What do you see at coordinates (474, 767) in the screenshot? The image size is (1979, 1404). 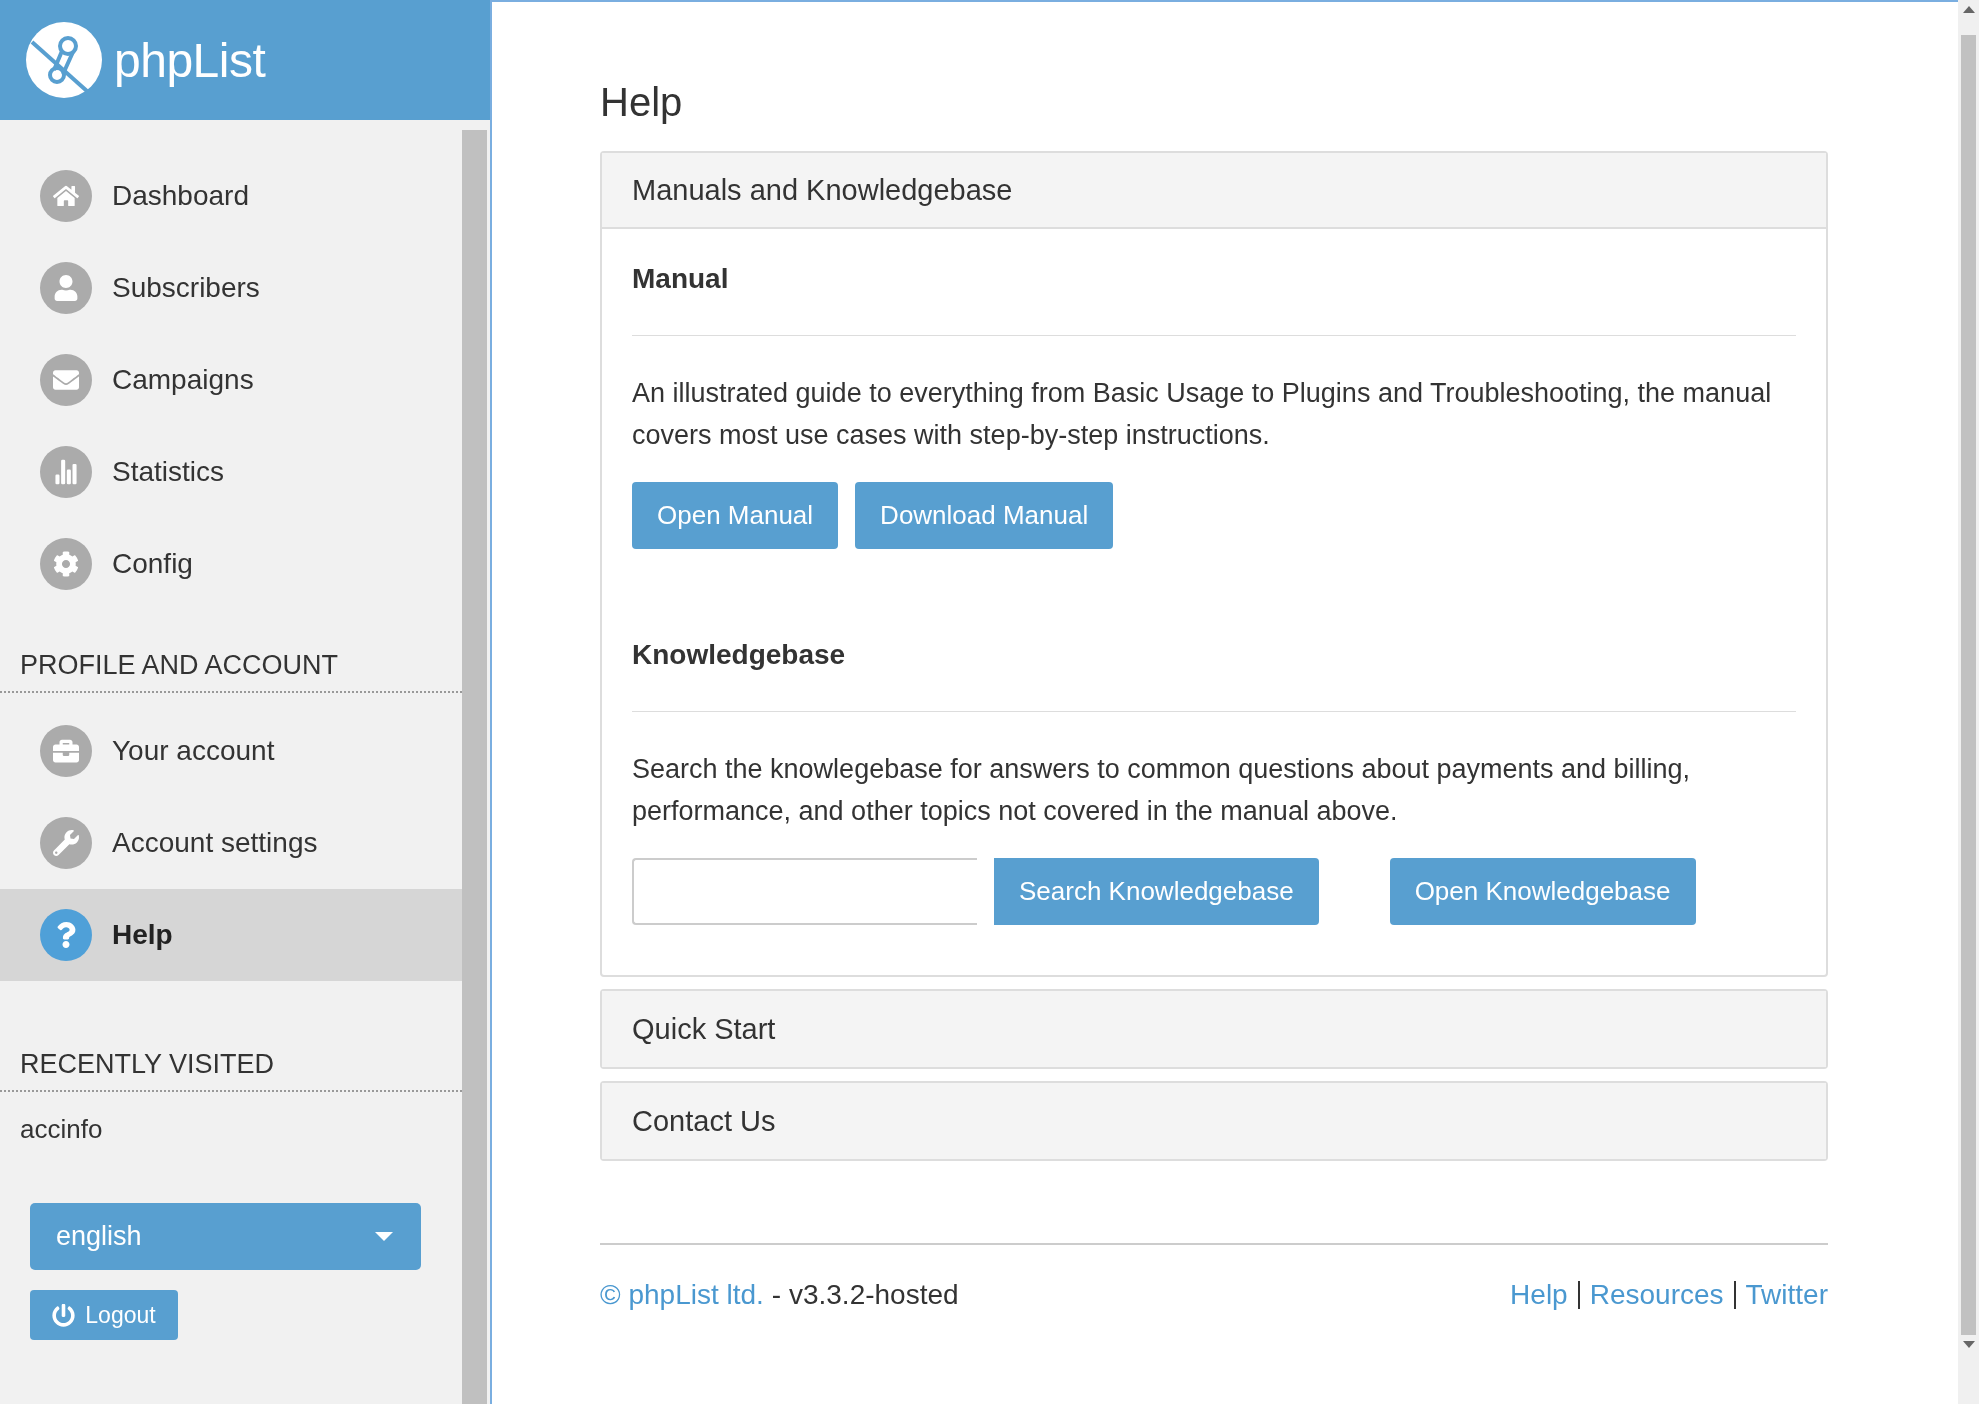 I see `scrollbar` at bounding box center [474, 767].